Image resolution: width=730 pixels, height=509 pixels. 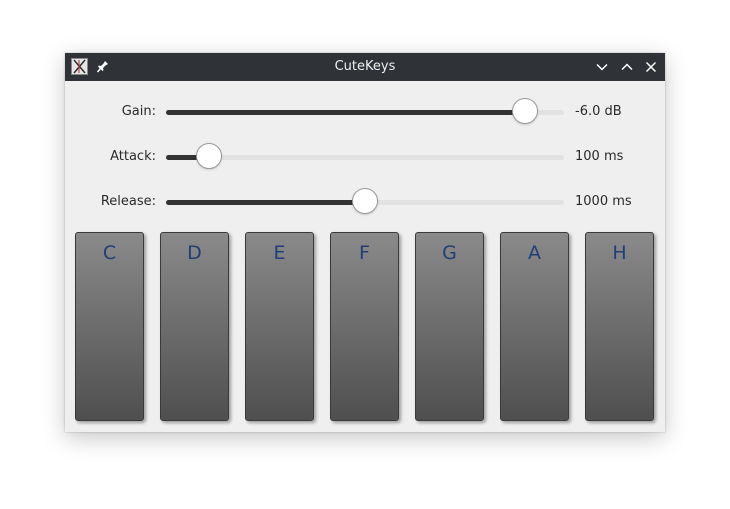 I want to click on key-c: C, so click(x=109, y=326).